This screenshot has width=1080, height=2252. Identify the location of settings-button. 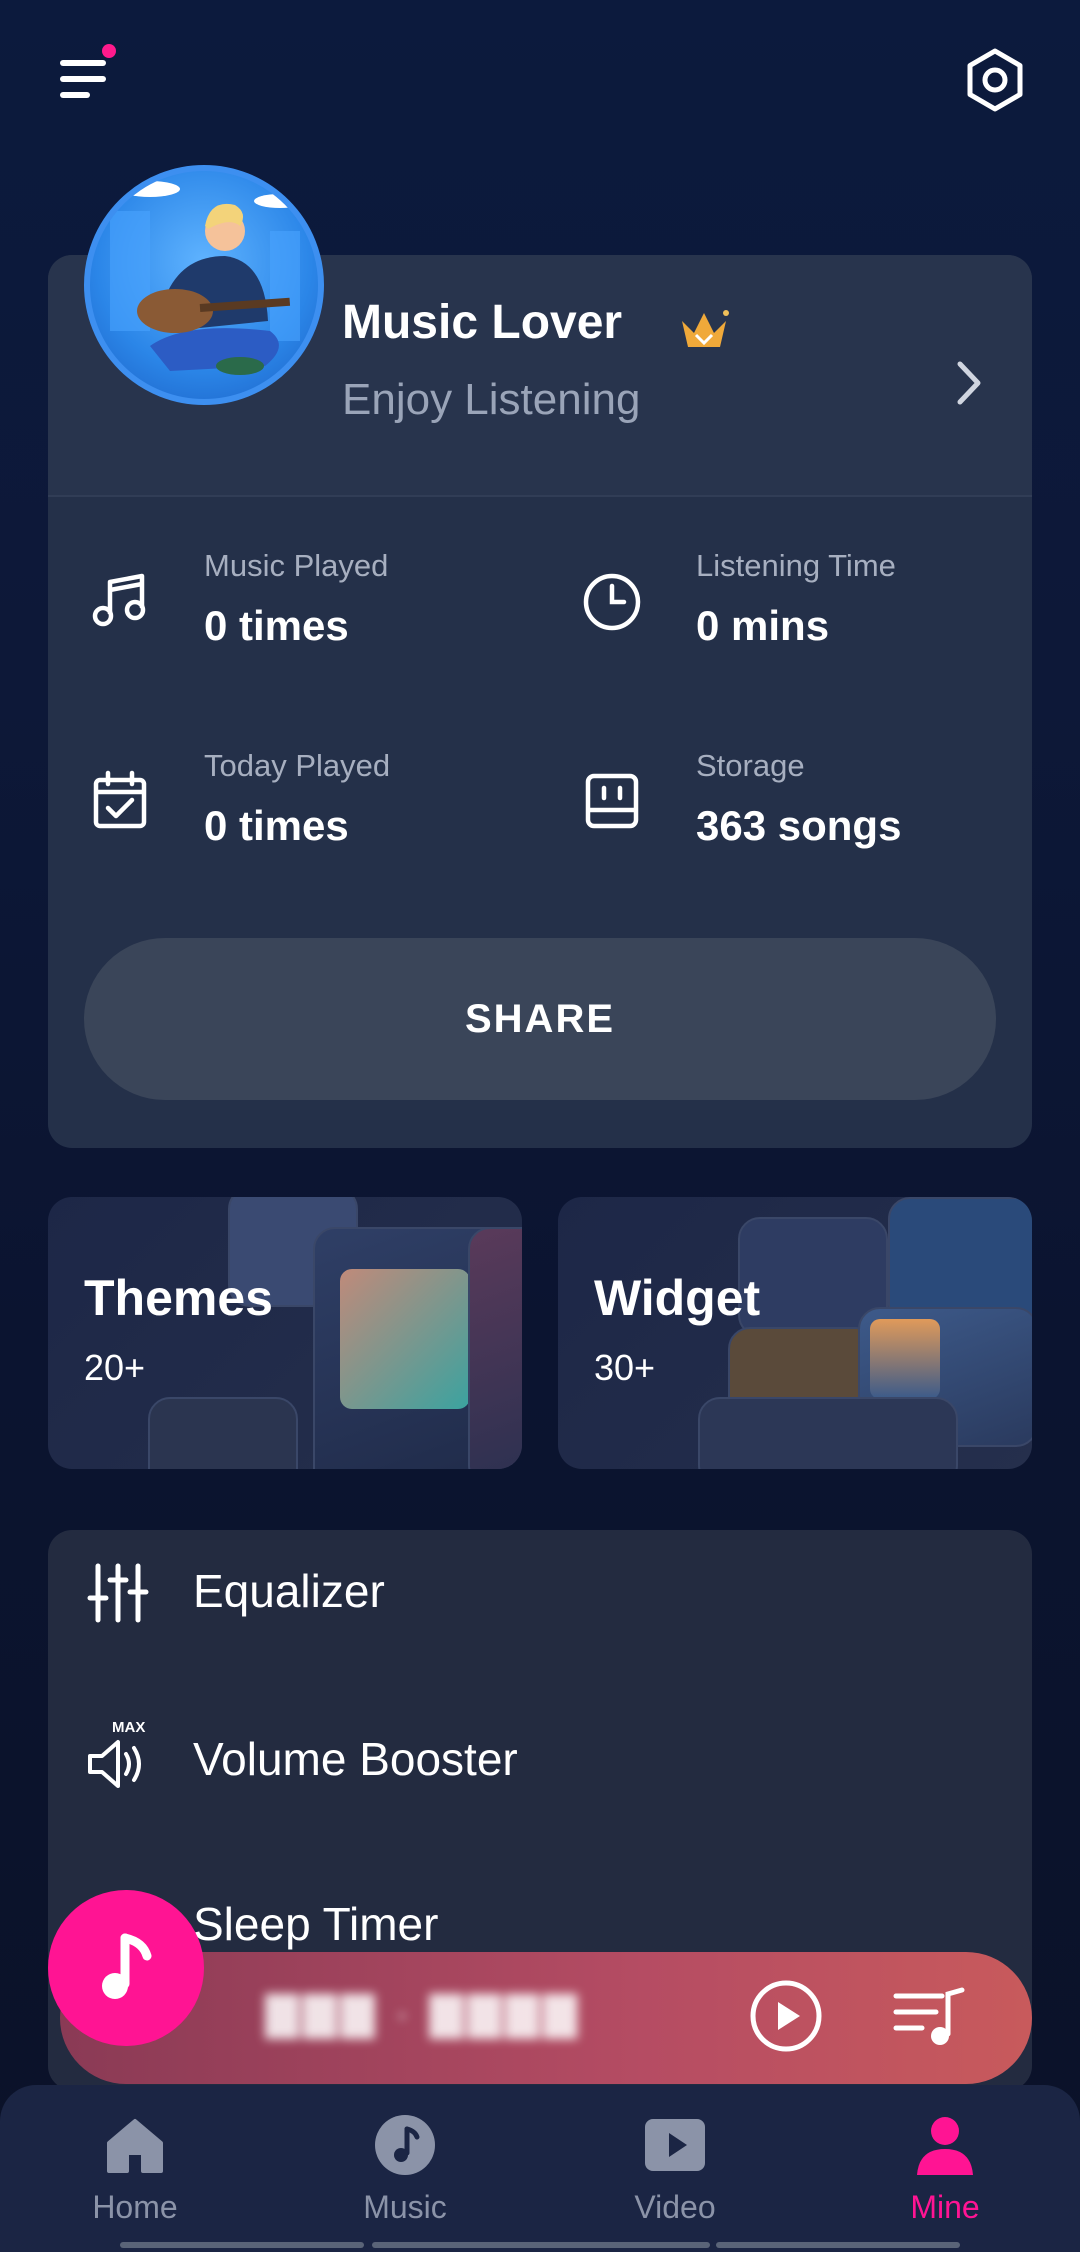
(995, 80).